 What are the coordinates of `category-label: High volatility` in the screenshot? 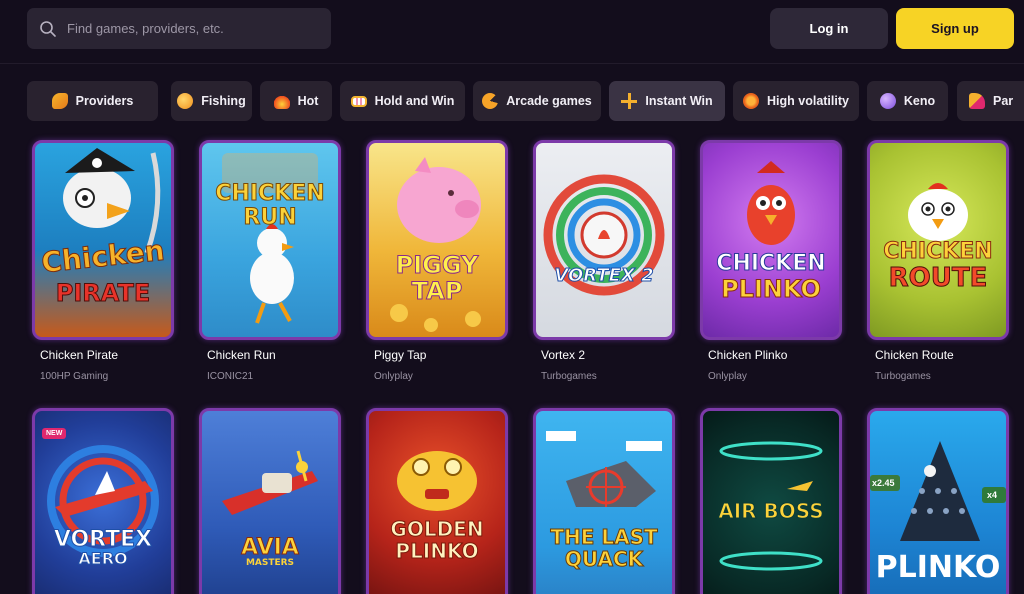 It's located at (808, 101).